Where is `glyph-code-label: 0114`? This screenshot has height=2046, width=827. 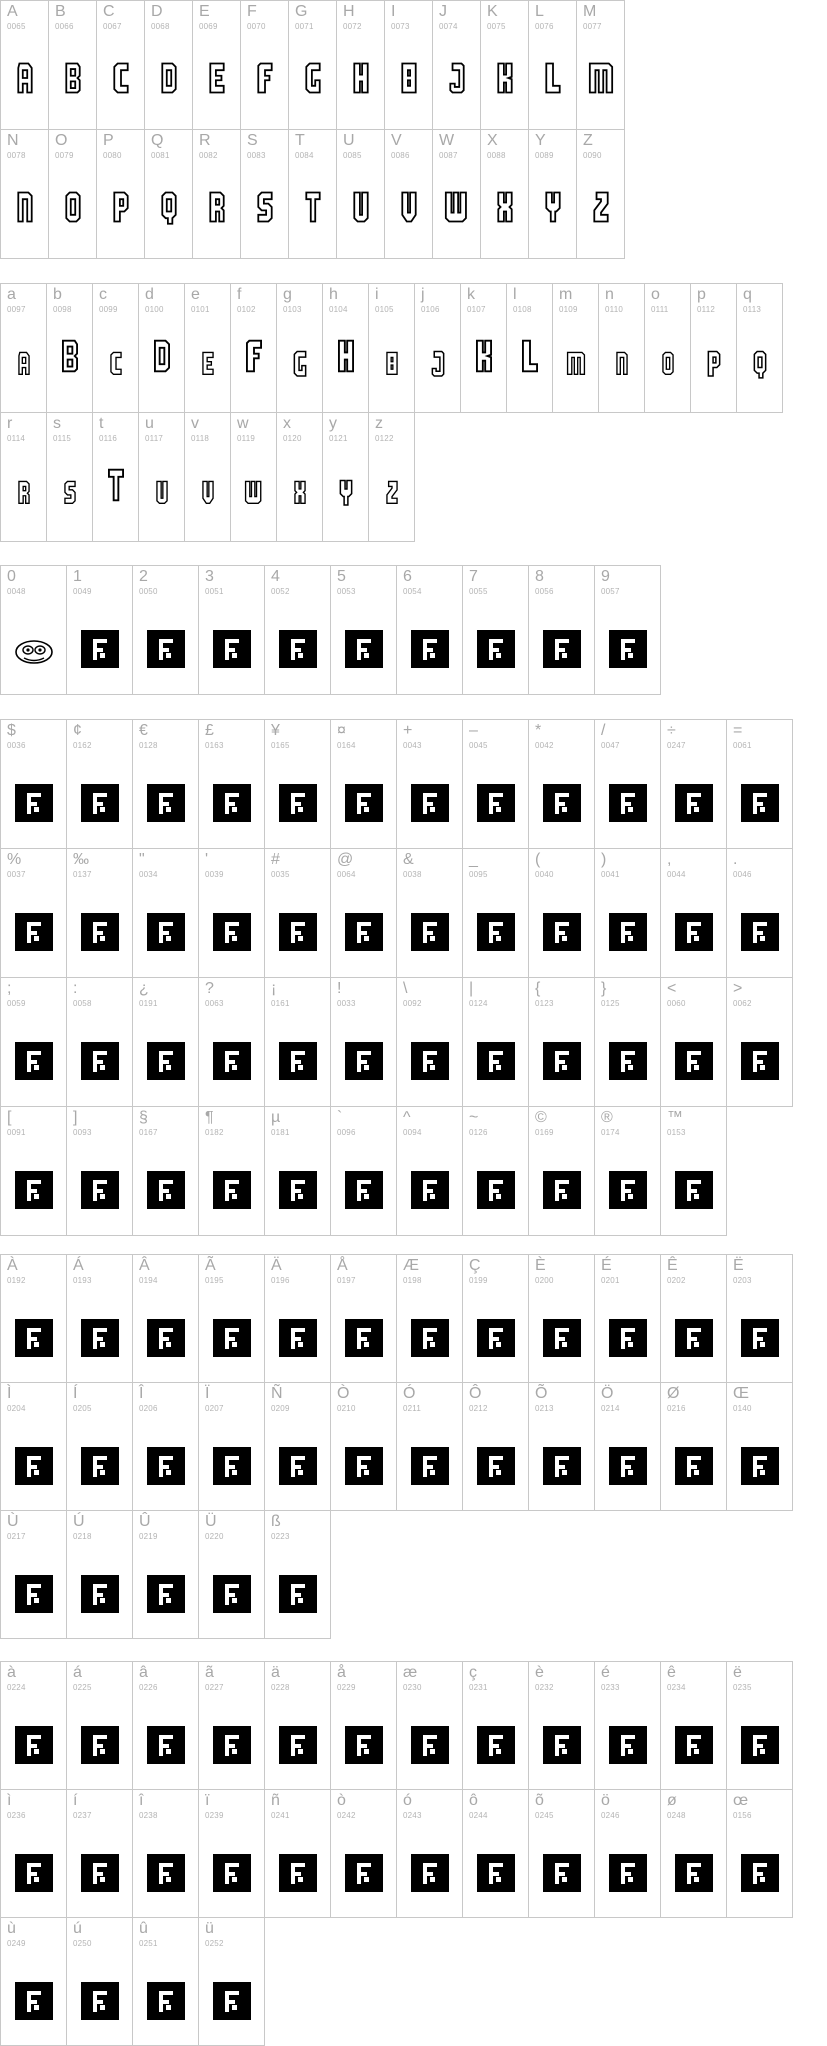 glyph-code-label: 0114 is located at coordinates (16, 438).